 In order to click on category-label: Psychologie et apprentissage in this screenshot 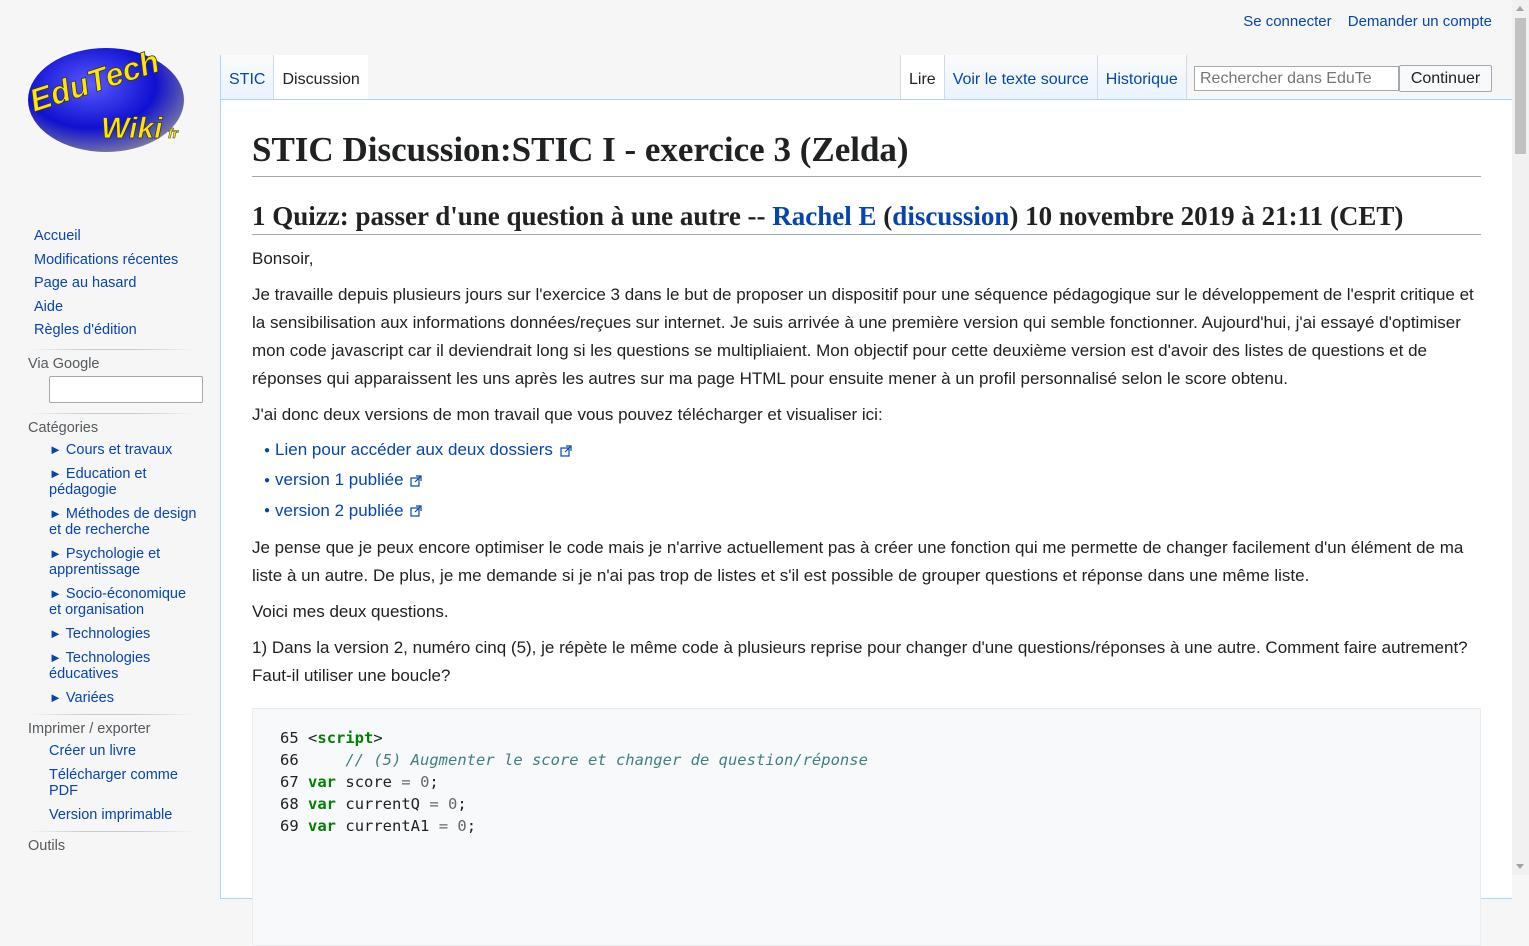, I will do `click(104, 562)`.